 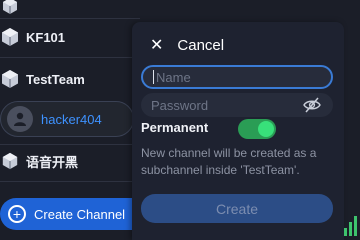 I want to click on text-caret, so click(x=153, y=77).